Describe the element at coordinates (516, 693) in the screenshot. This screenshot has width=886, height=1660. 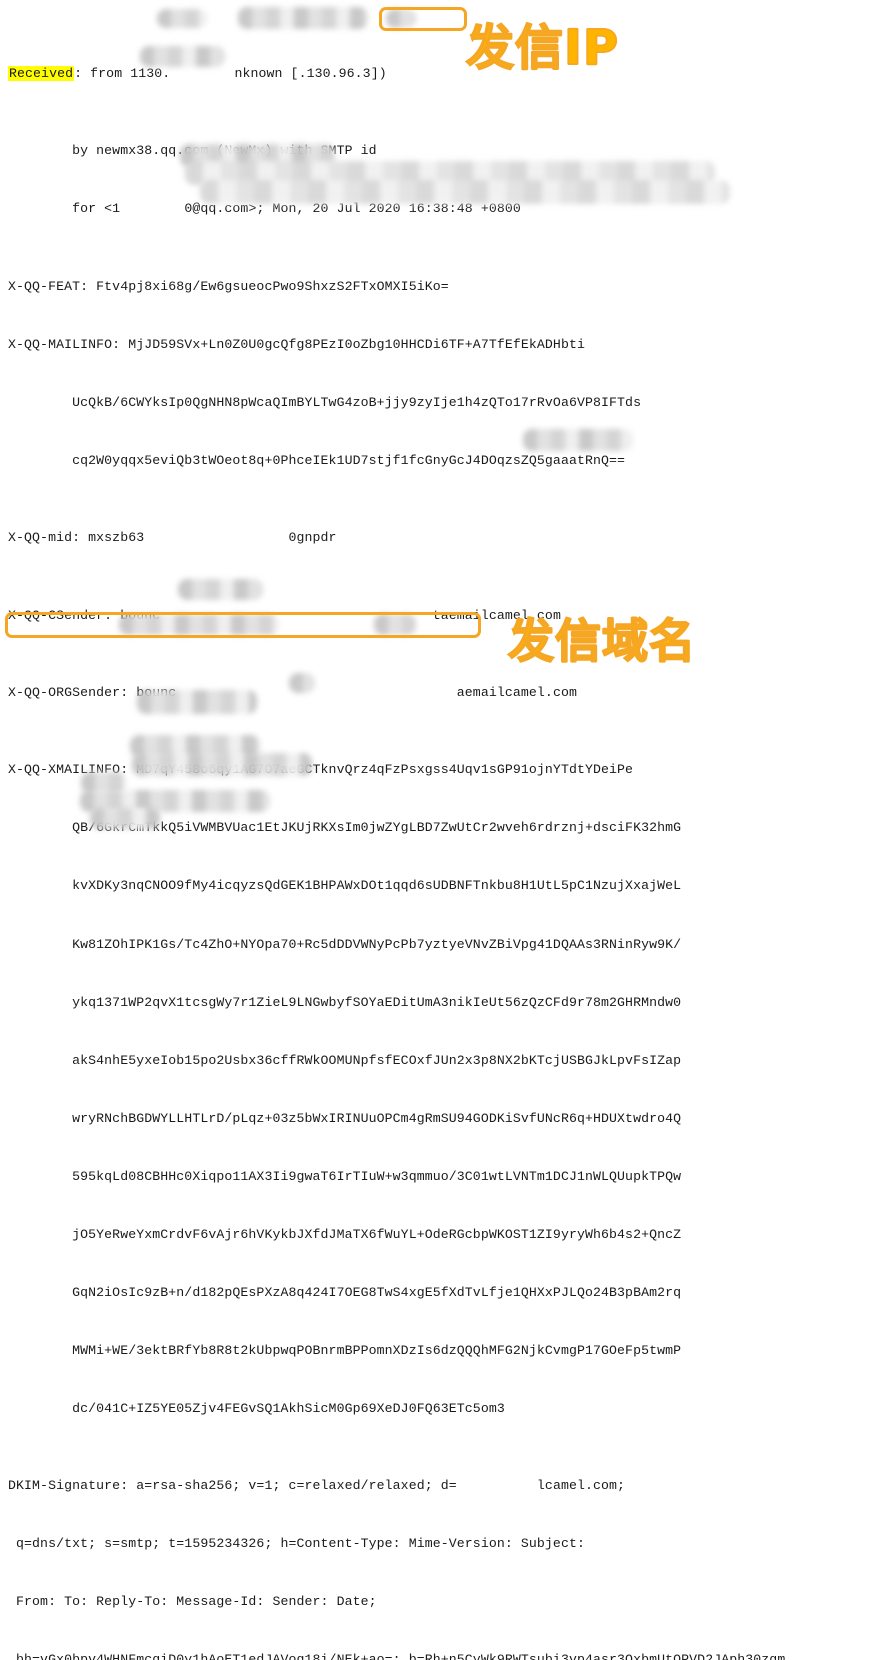
I see `x-qq-orgsender-part-b: aemailcamel.com` at that location.